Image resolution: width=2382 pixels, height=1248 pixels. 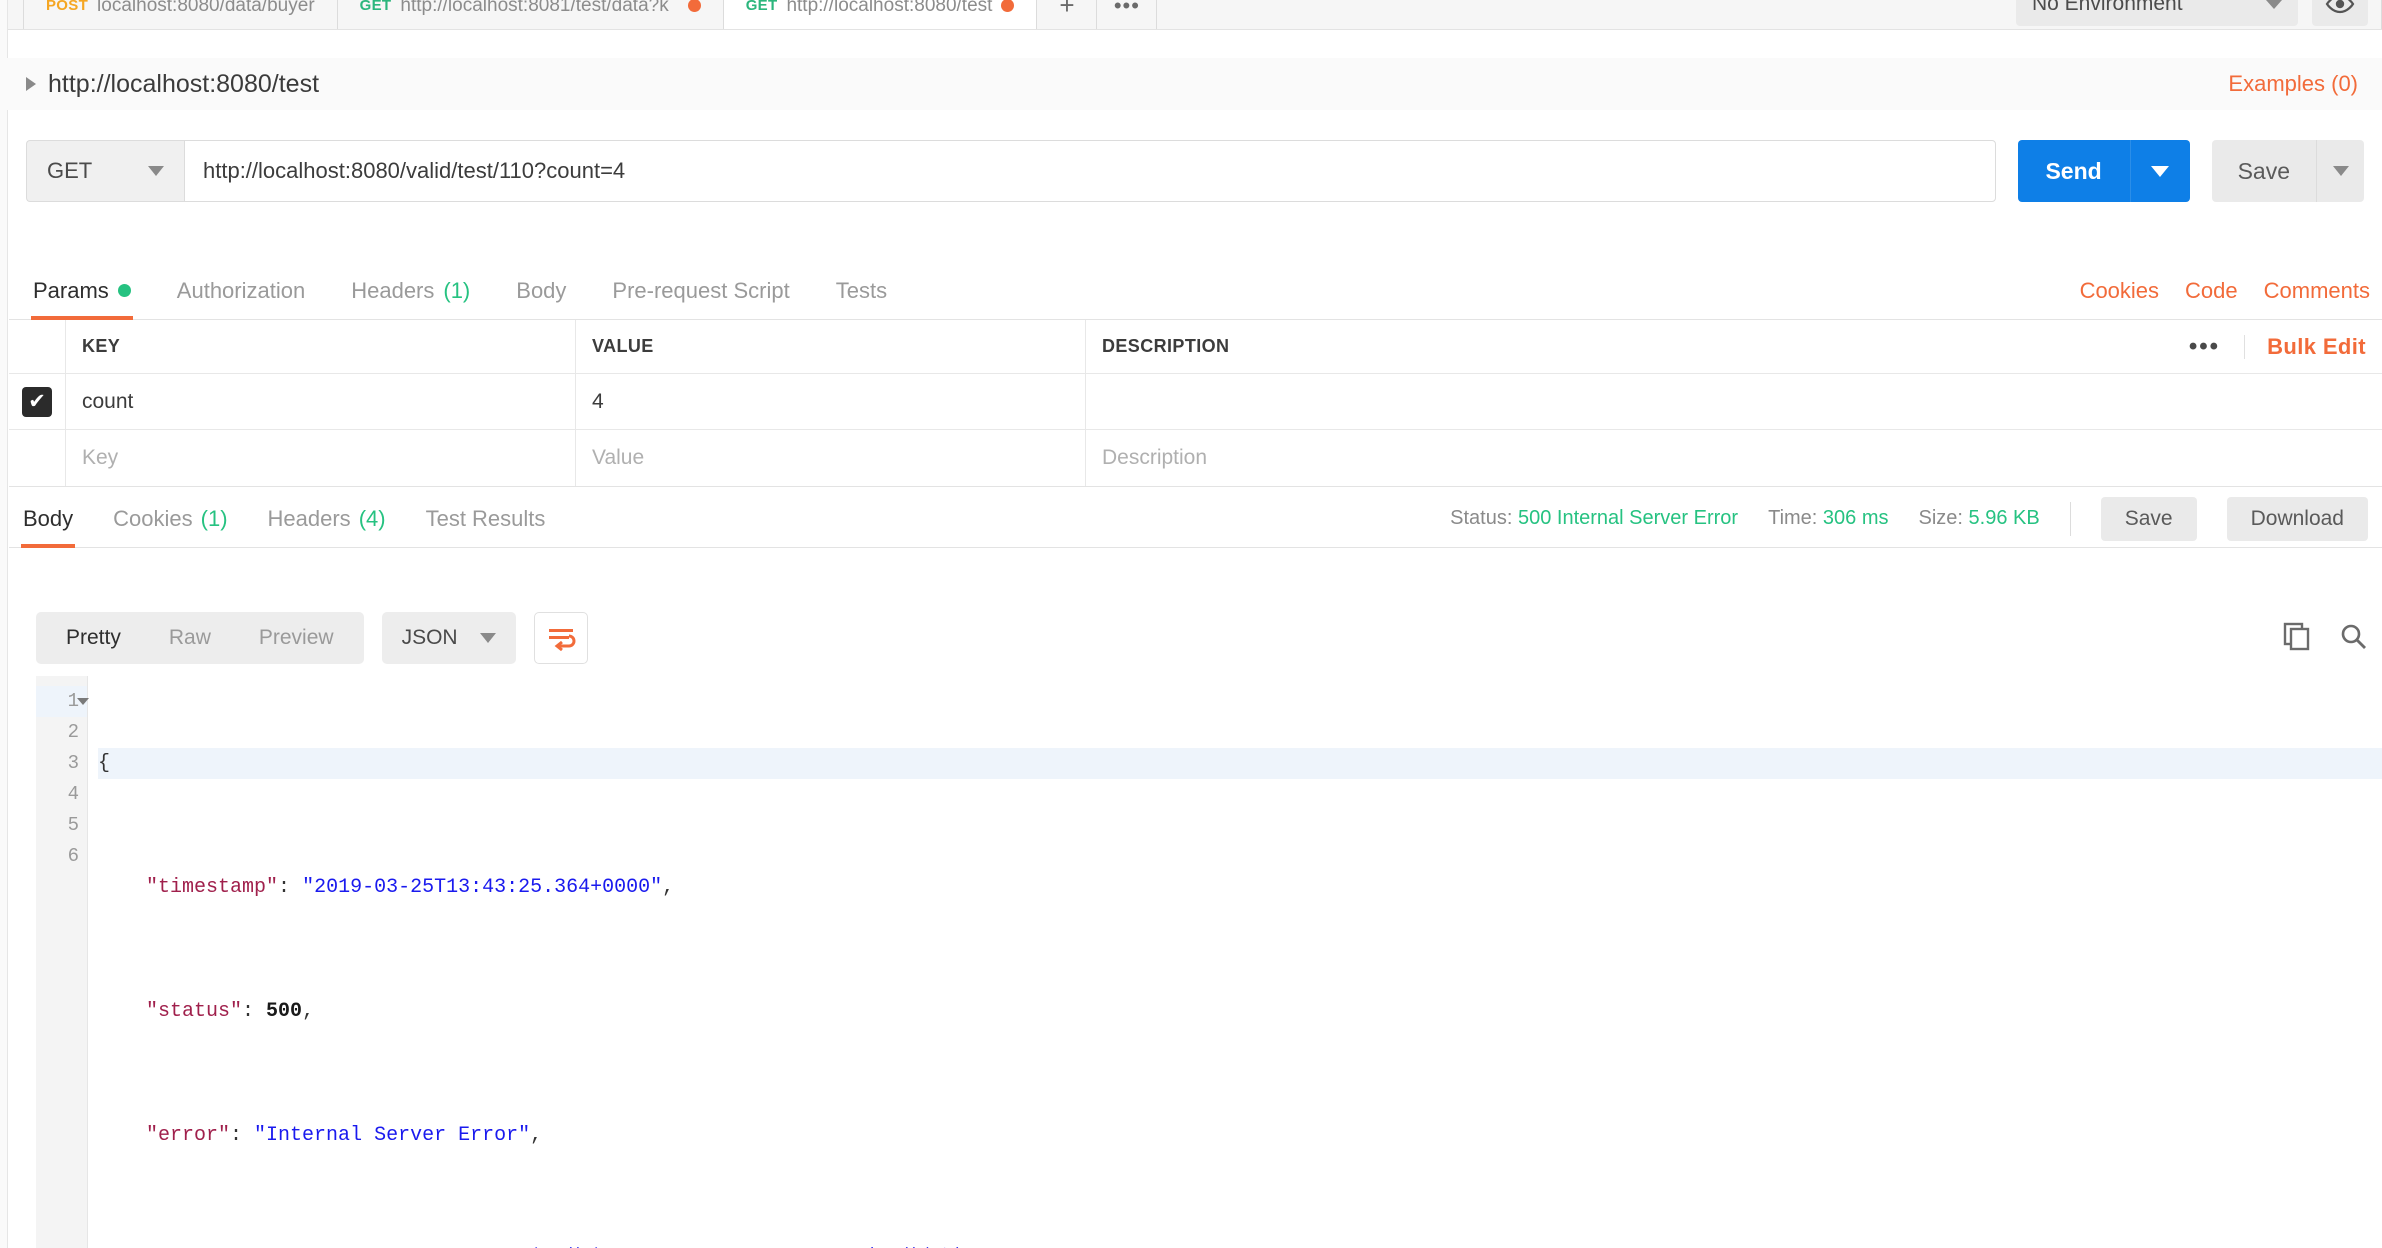 What do you see at coordinates (448, 638) in the screenshot?
I see `body-format-select: JSON` at bounding box center [448, 638].